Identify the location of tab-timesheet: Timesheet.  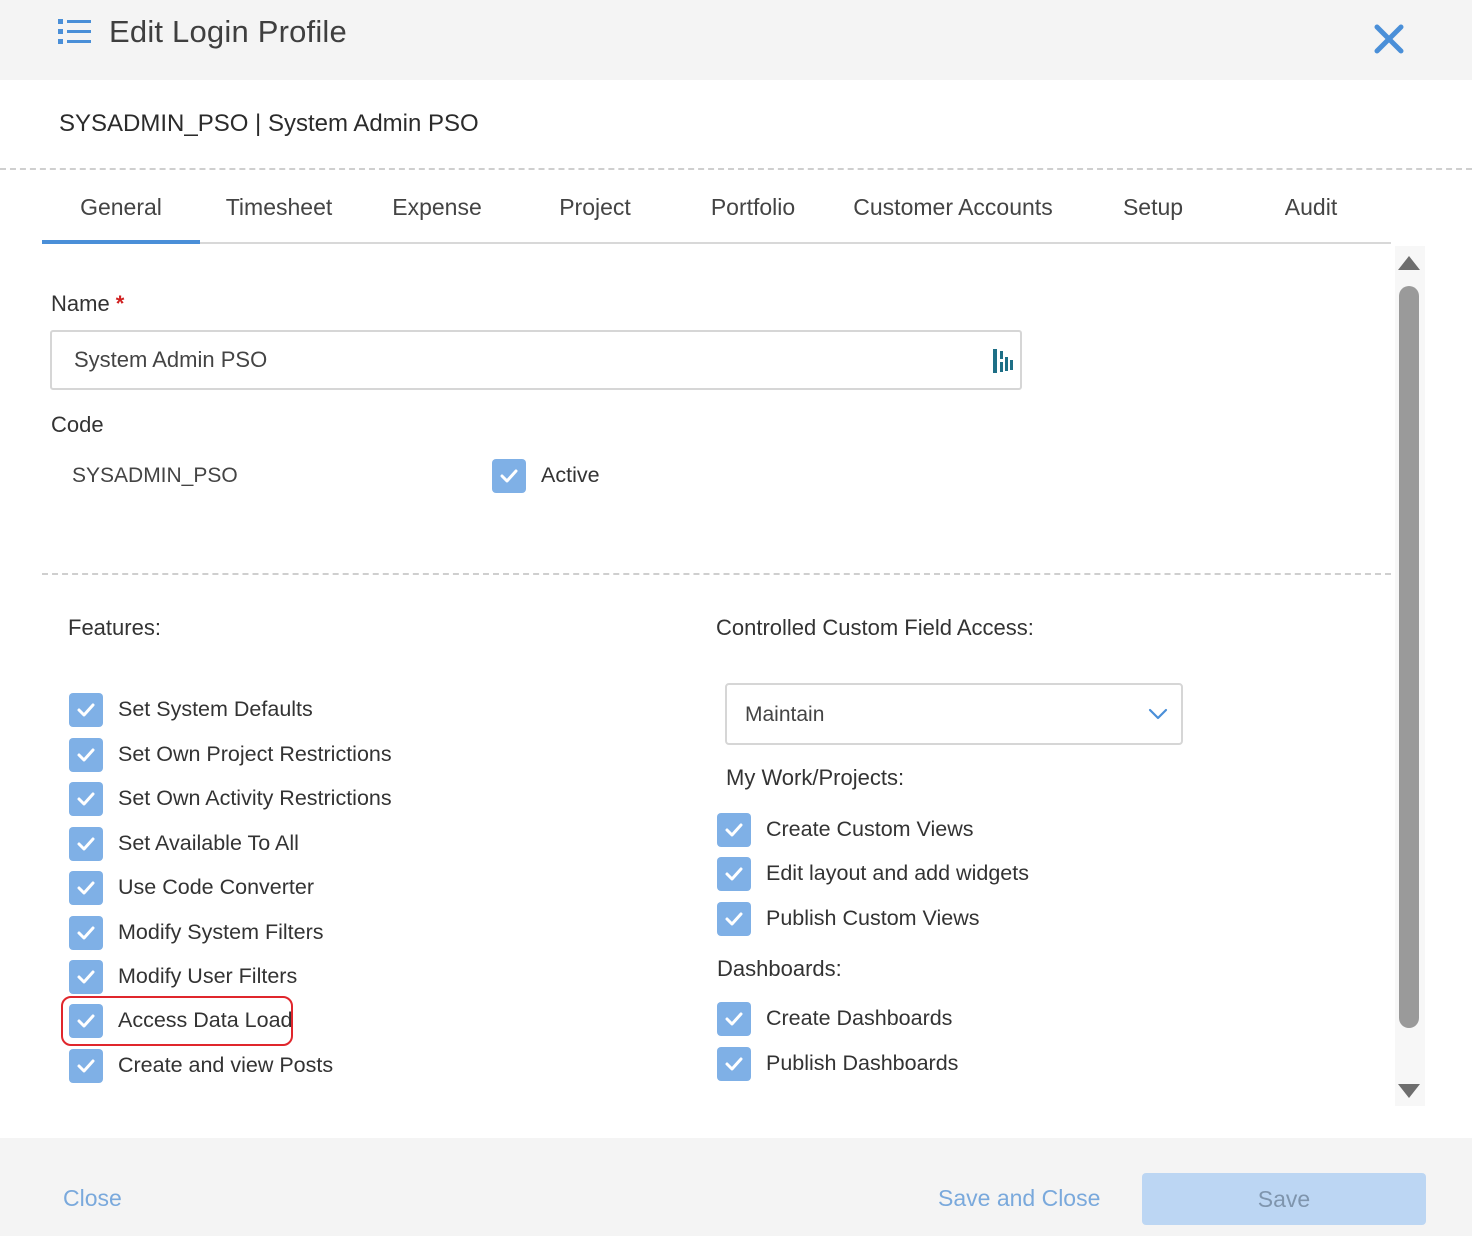
(279, 208).